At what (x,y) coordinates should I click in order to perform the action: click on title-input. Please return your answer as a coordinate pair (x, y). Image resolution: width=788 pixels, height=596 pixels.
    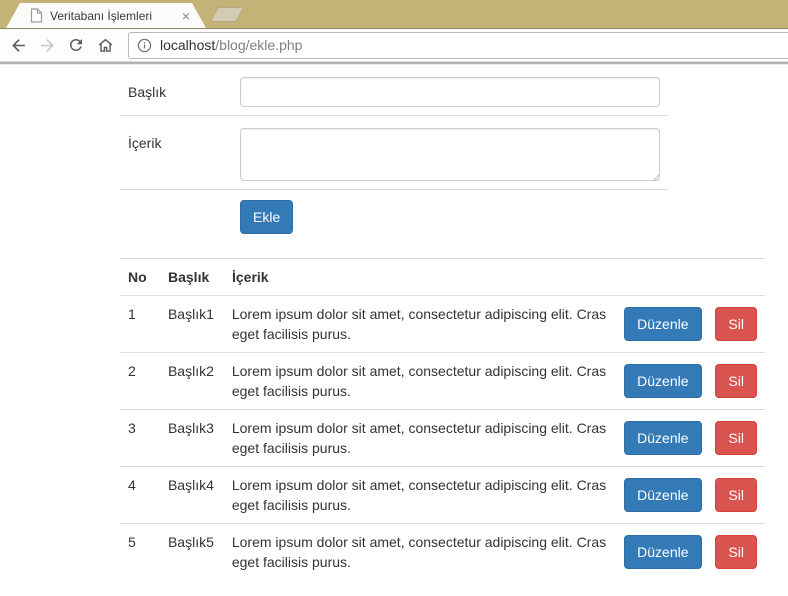
    Looking at the image, I should click on (450, 92).